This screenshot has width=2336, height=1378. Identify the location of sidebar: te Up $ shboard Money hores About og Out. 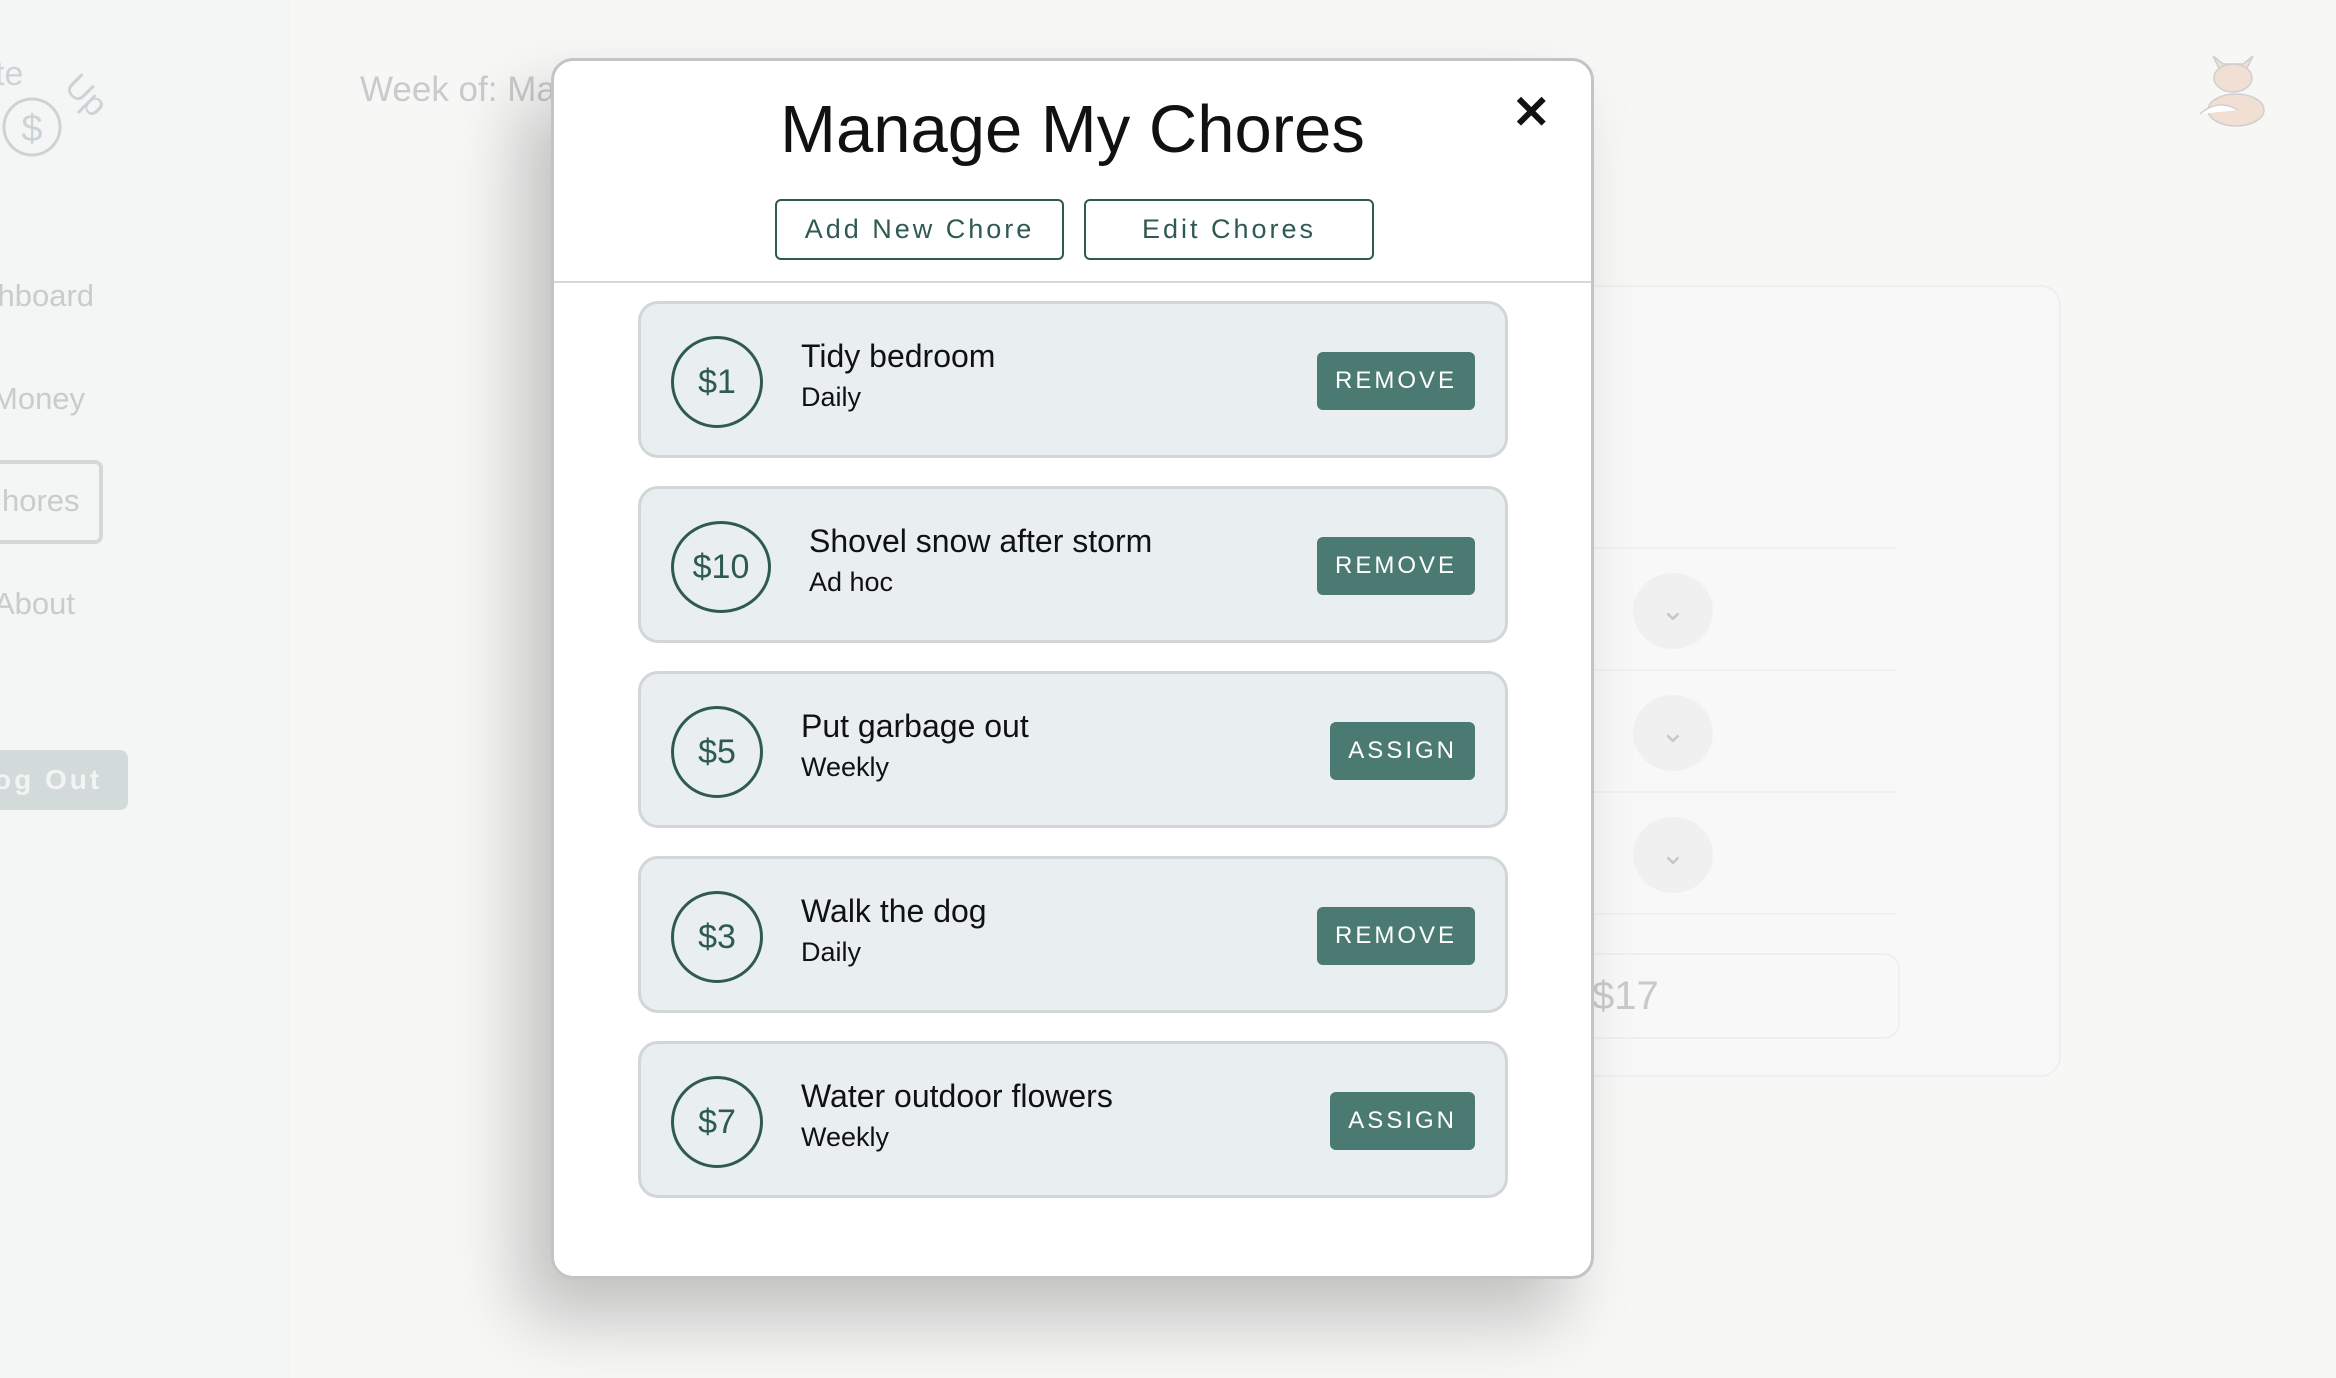
(145, 689).